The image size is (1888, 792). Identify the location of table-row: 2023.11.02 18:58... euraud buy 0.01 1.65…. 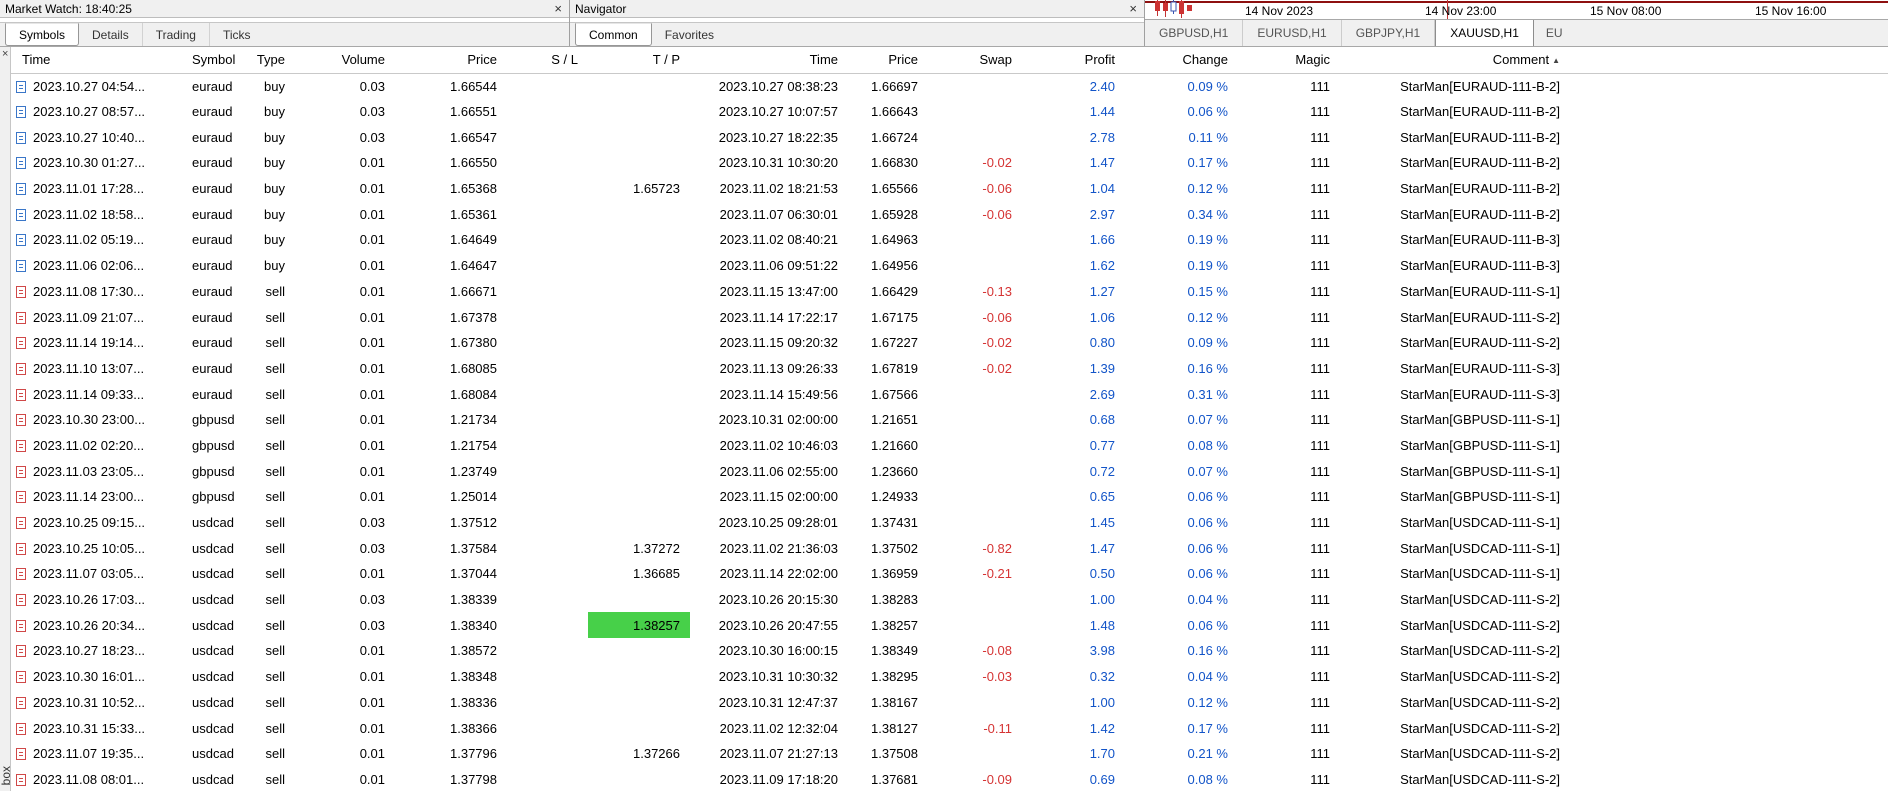
(949, 214).